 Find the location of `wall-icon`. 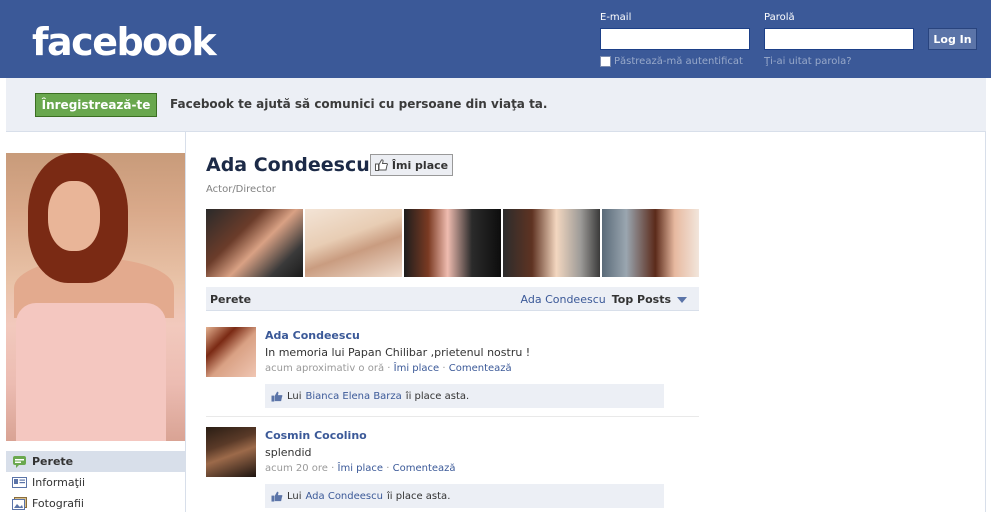

wall-icon is located at coordinates (19, 462).